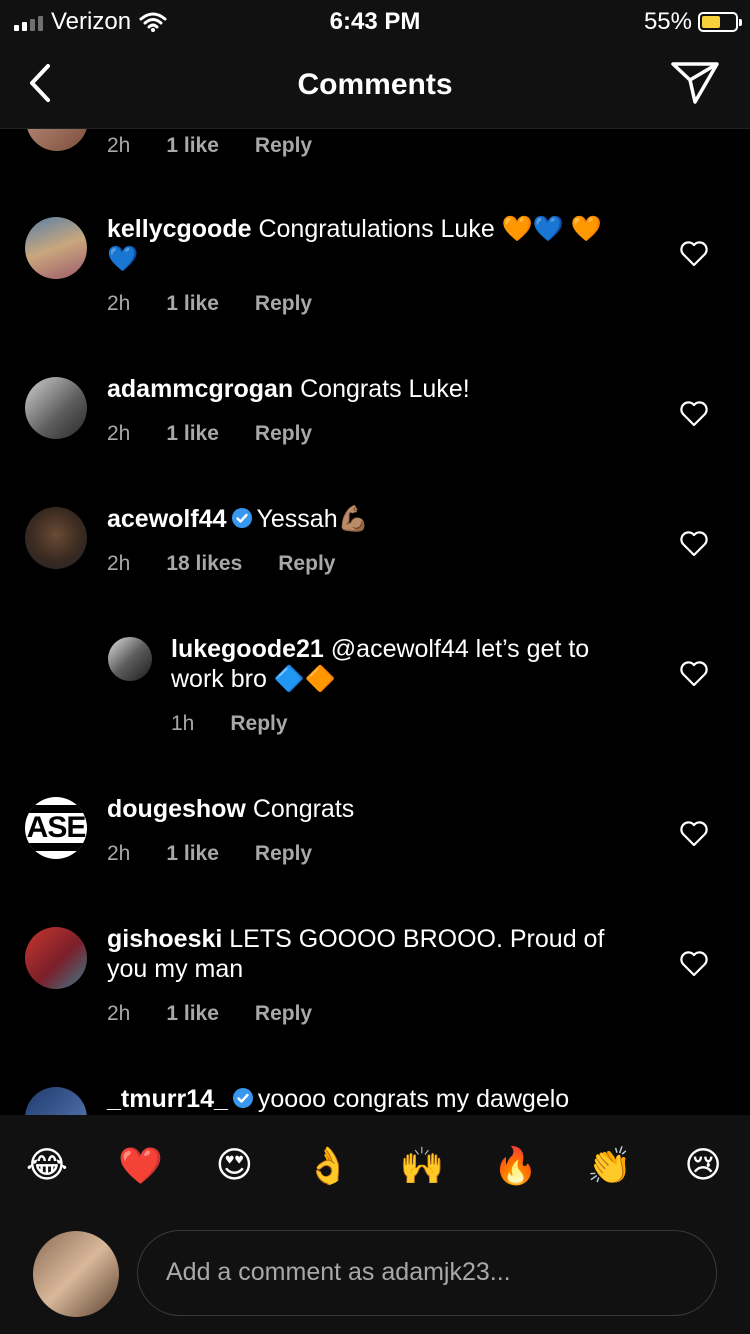 The width and height of the screenshot is (750, 1334). What do you see at coordinates (413, 1099) in the screenshot?
I see `comment-body: yoooo congrats my dawgelo` at bounding box center [413, 1099].